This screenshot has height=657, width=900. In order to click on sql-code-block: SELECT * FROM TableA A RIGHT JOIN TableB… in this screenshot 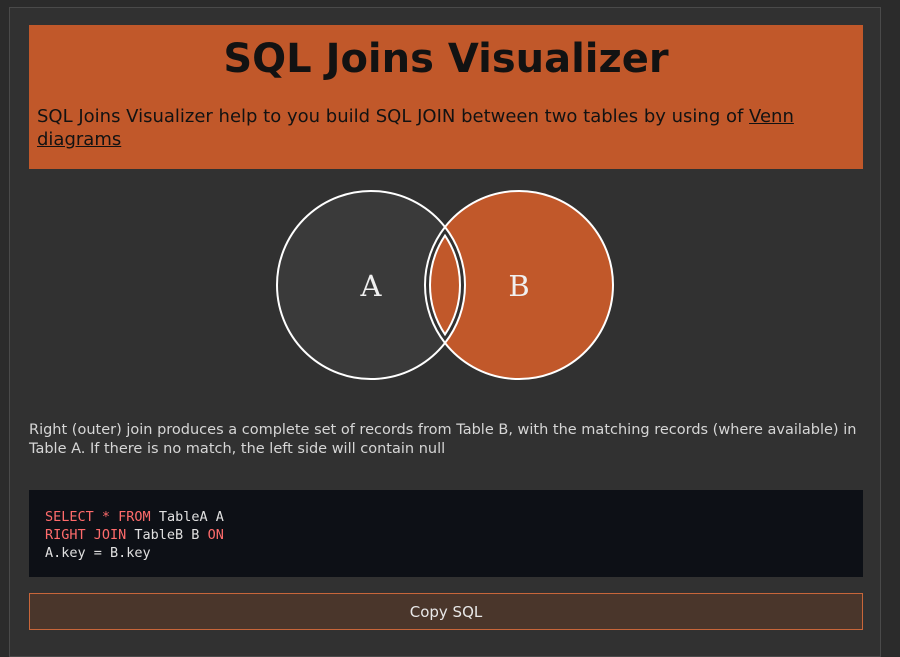, I will do `click(446, 533)`.